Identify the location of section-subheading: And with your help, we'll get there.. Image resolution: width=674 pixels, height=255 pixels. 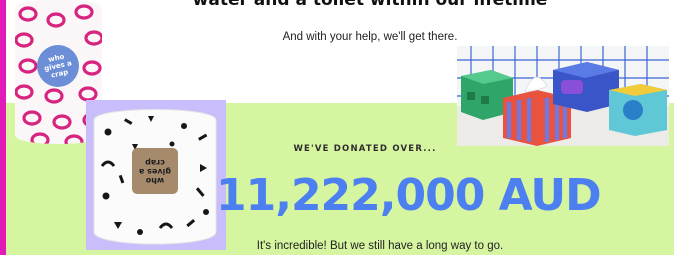
(370, 37).